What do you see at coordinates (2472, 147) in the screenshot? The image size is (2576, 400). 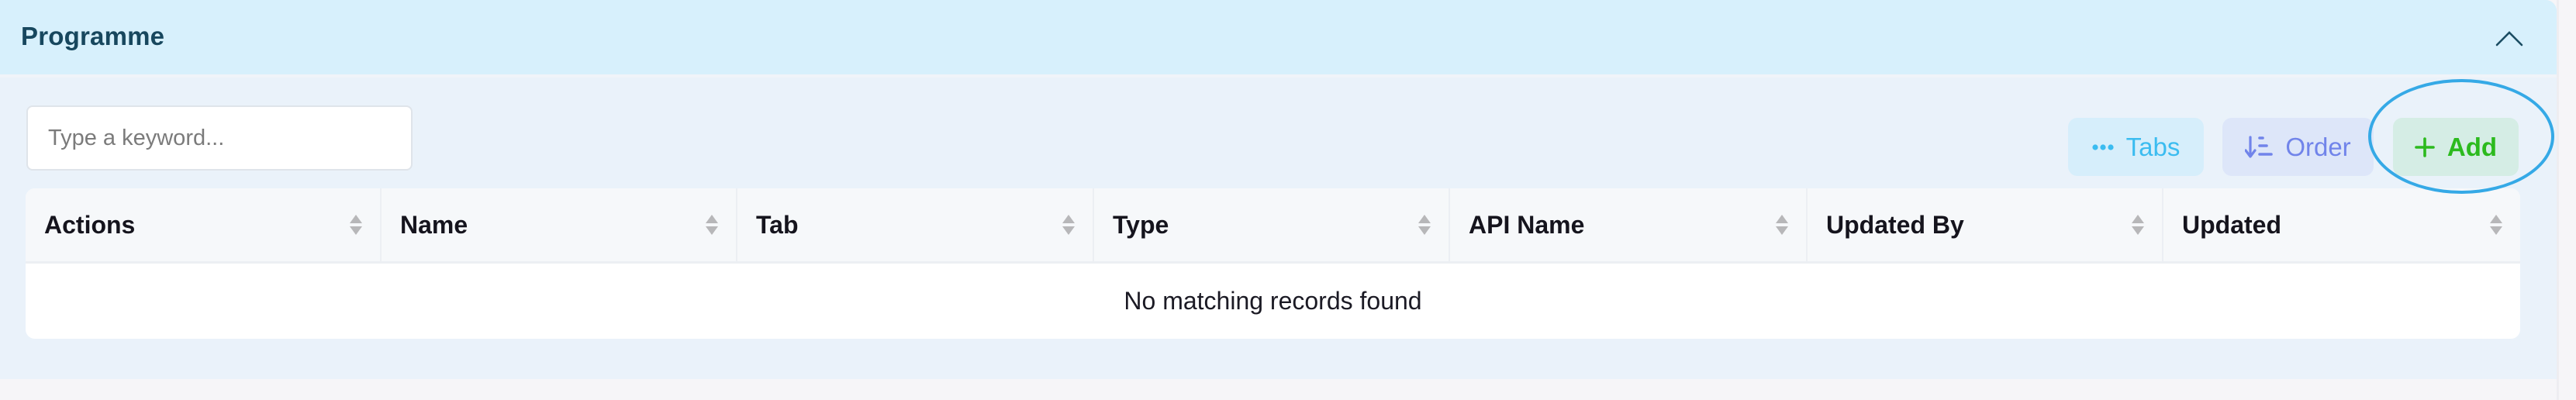 I see `add-button-label: Add` at bounding box center [2472, 147].